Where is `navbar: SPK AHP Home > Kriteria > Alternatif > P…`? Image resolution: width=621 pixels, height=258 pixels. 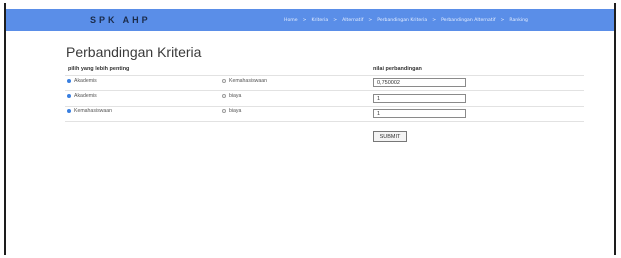
navbar: SPK AHP Home > Kriteria > Alternatif > P… is located at coordinates (310, 20).